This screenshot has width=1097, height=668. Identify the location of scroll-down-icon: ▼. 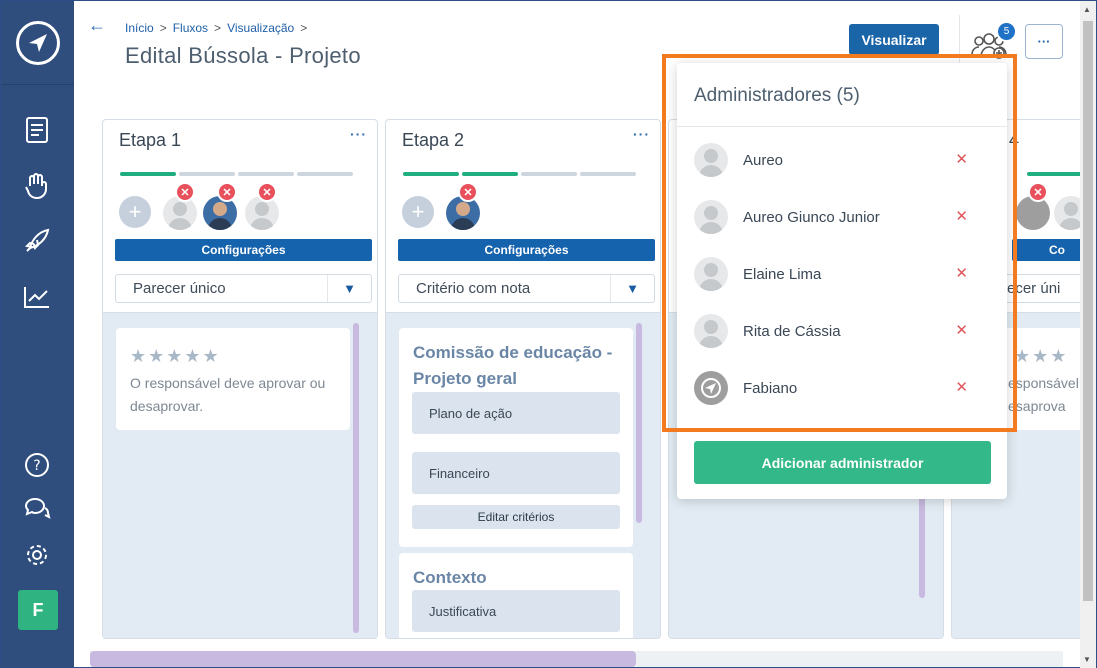
(1087, 659).